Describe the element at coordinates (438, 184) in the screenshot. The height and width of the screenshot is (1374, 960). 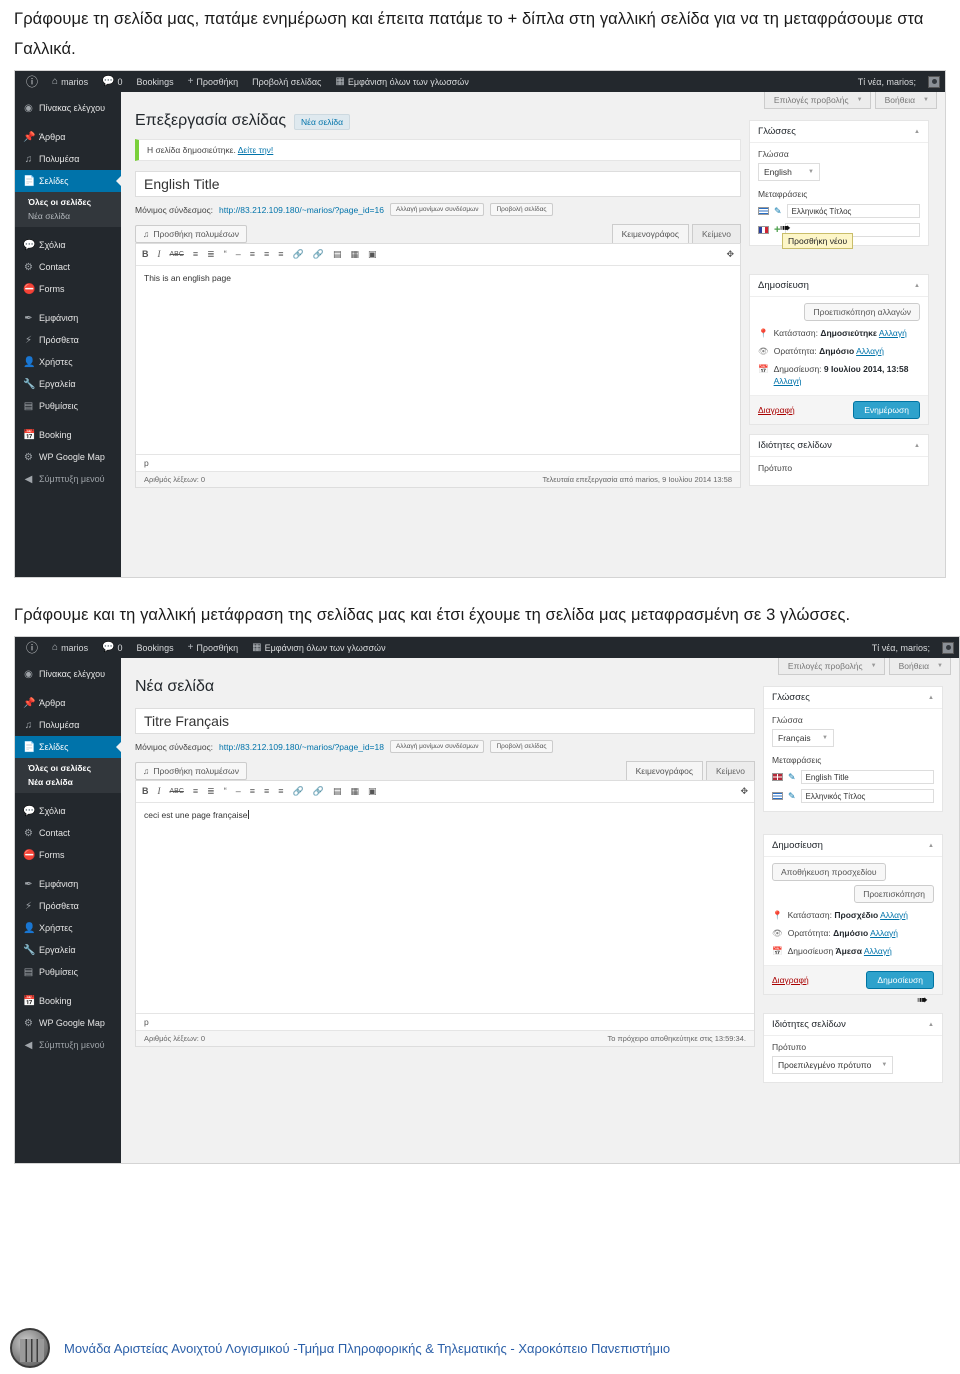
I see `post-title-input: English Title` at that location.